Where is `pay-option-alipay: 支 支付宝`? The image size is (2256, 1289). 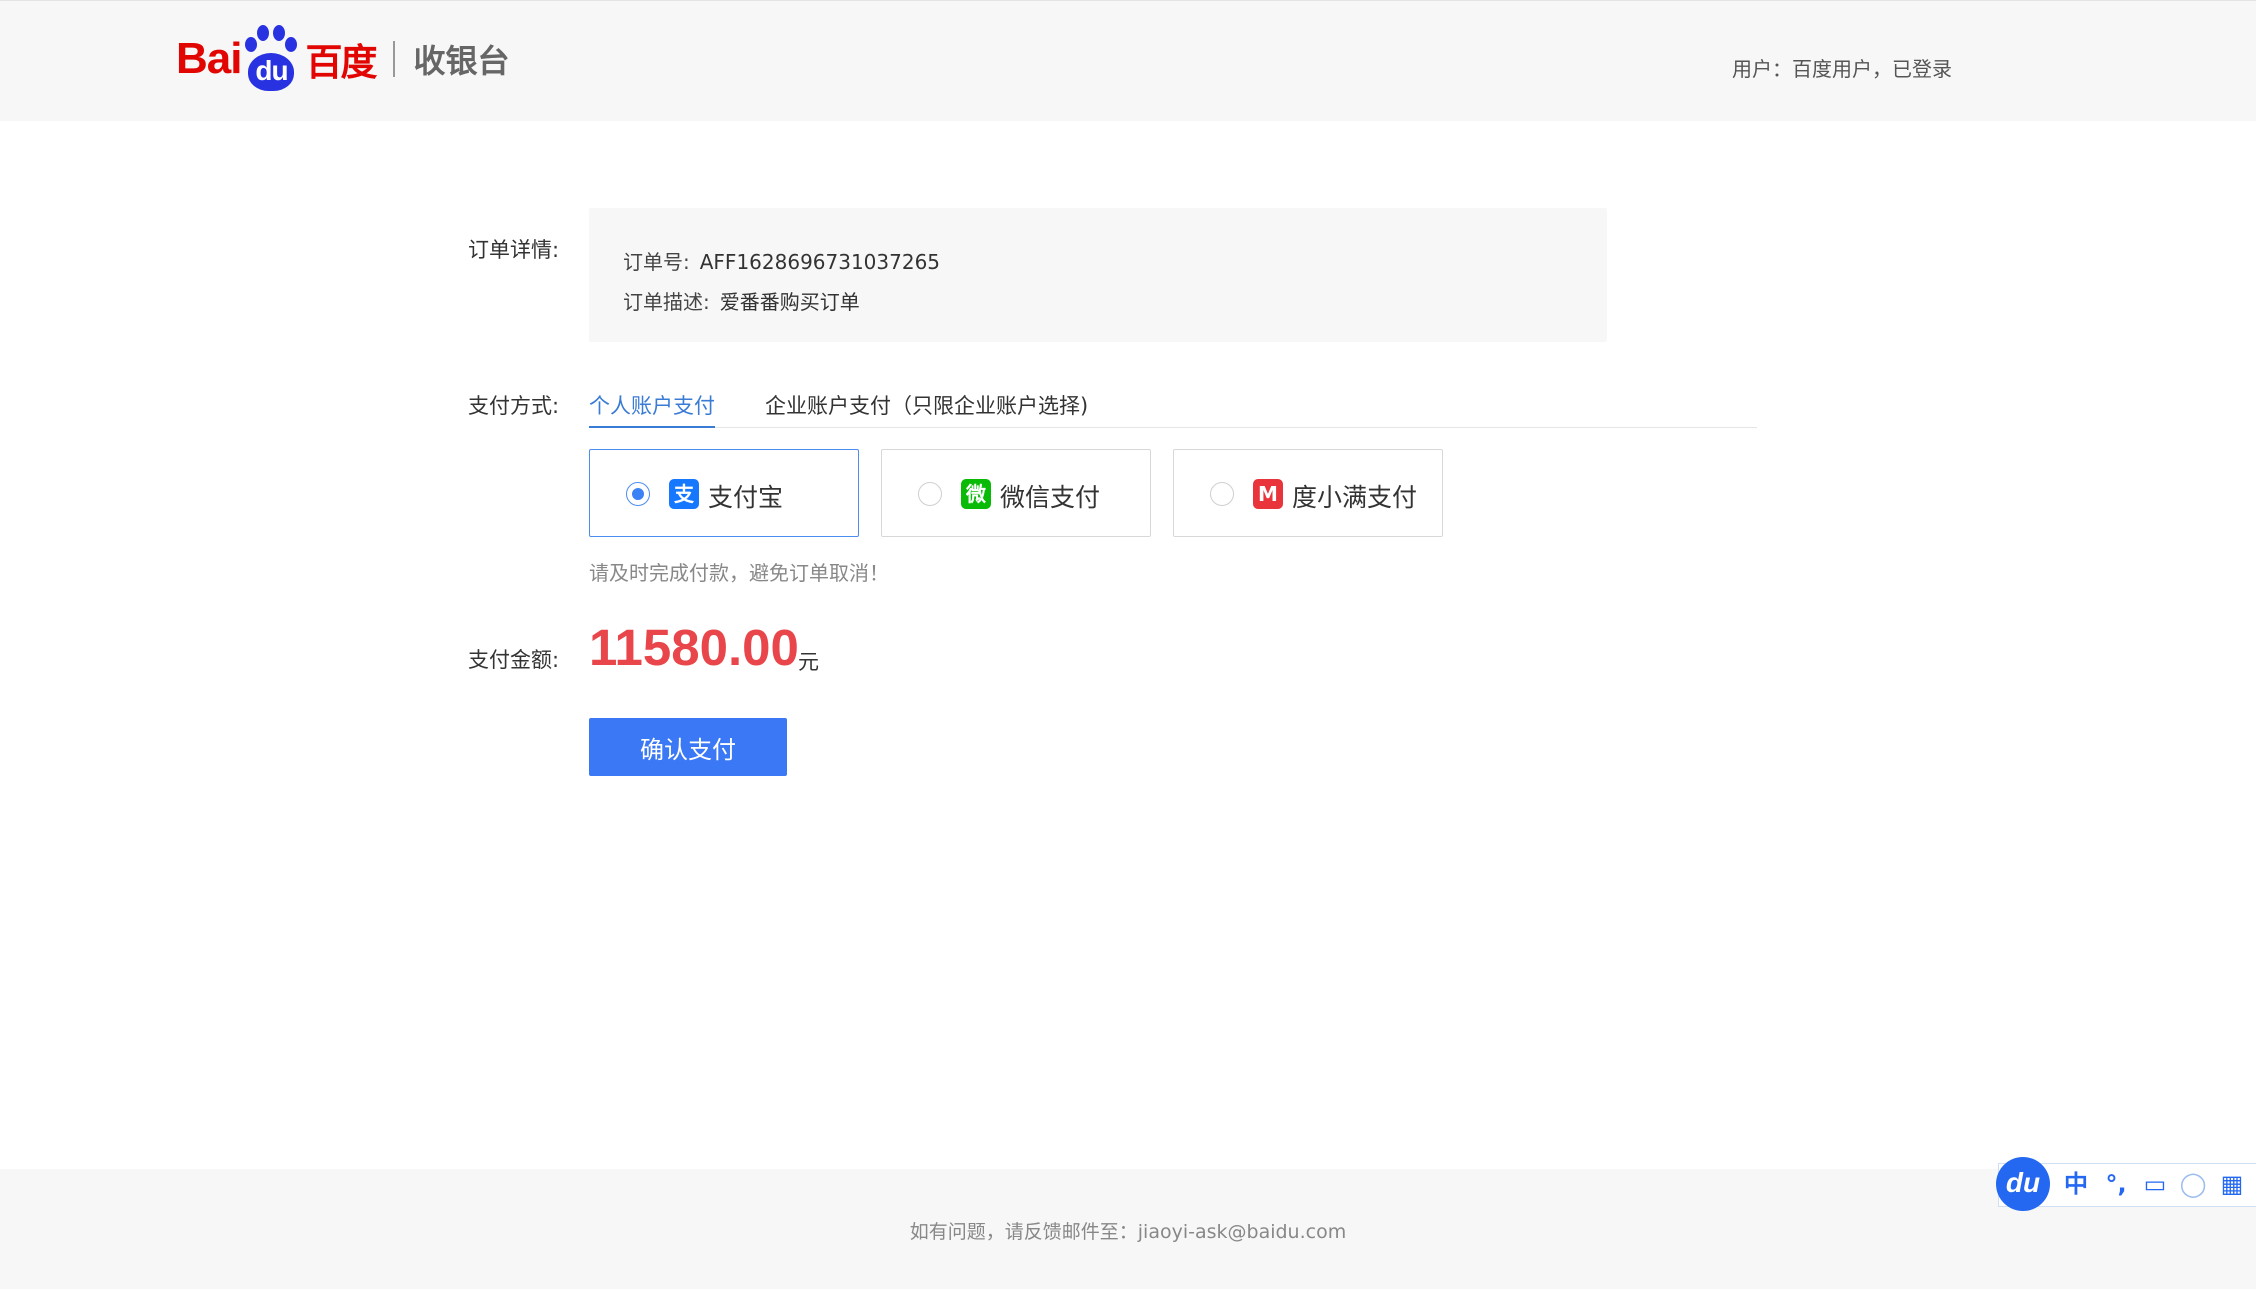 pay-option-alipay: 支 支付宝 is located at coordinates (724, 493).